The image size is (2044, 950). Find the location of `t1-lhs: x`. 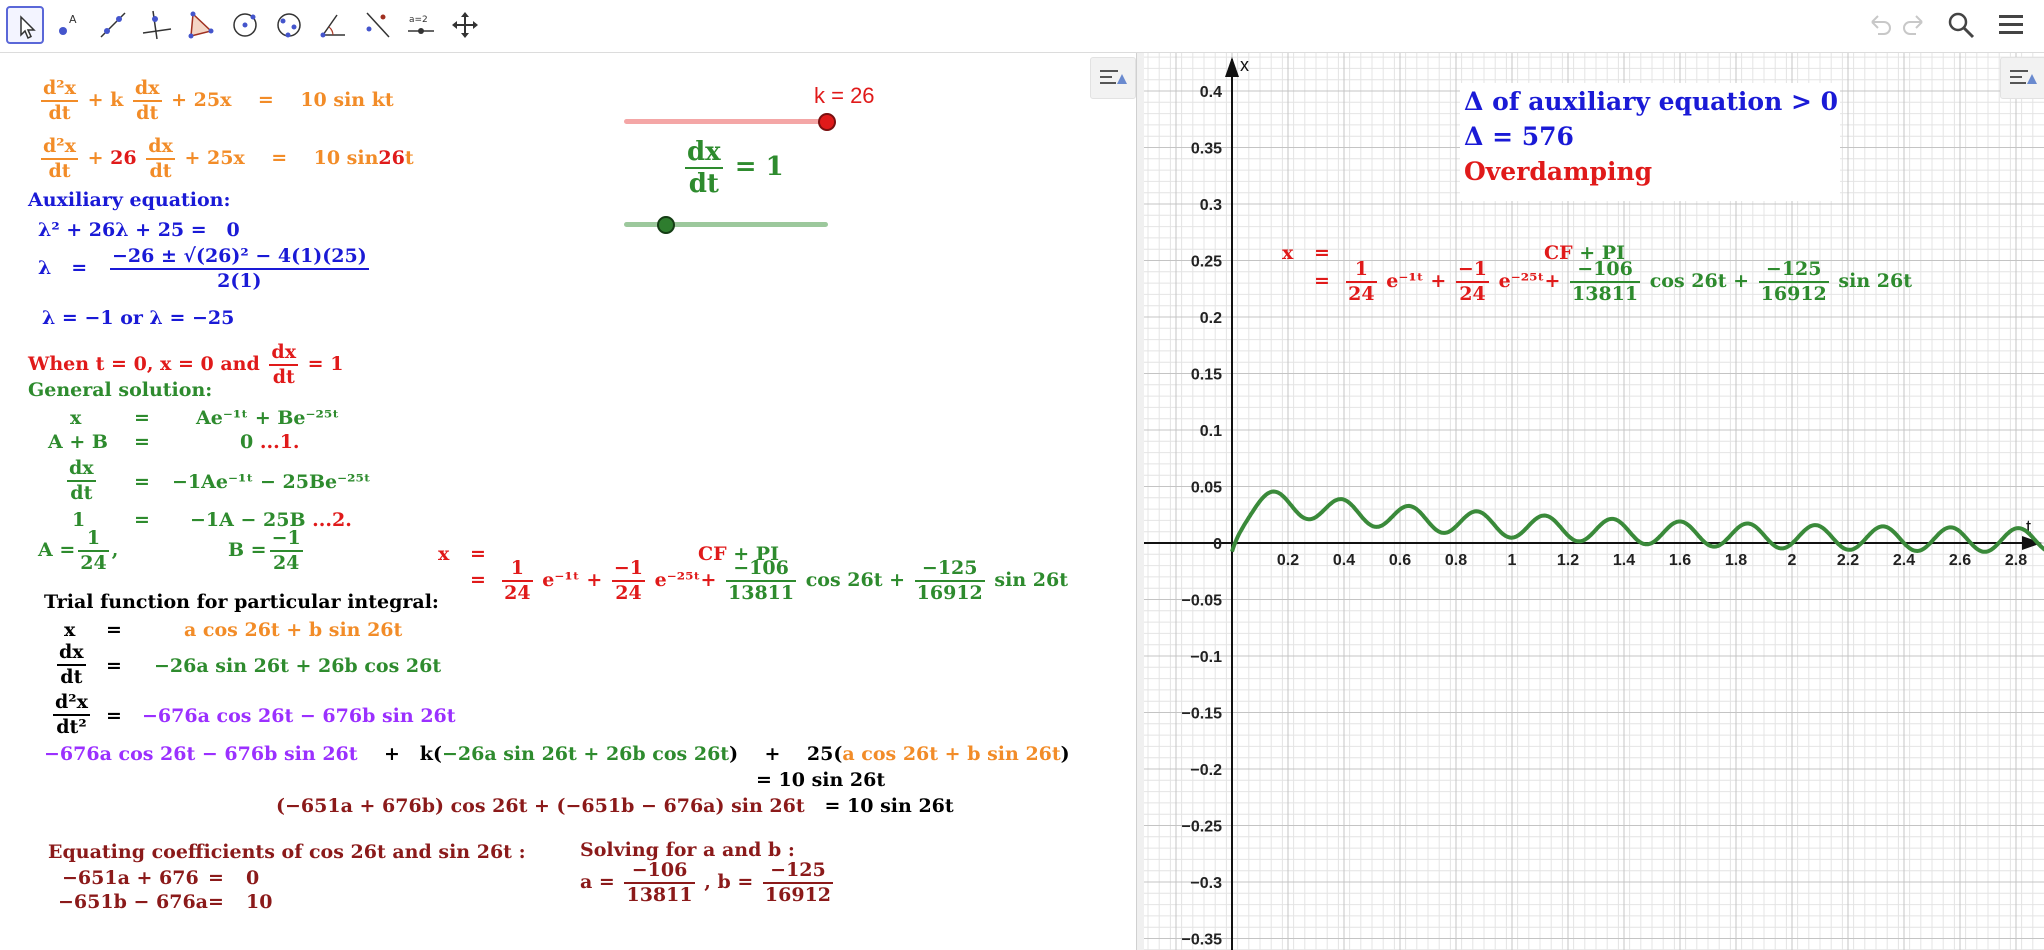

t1-lhs: x is located at coordinates (70, 630).